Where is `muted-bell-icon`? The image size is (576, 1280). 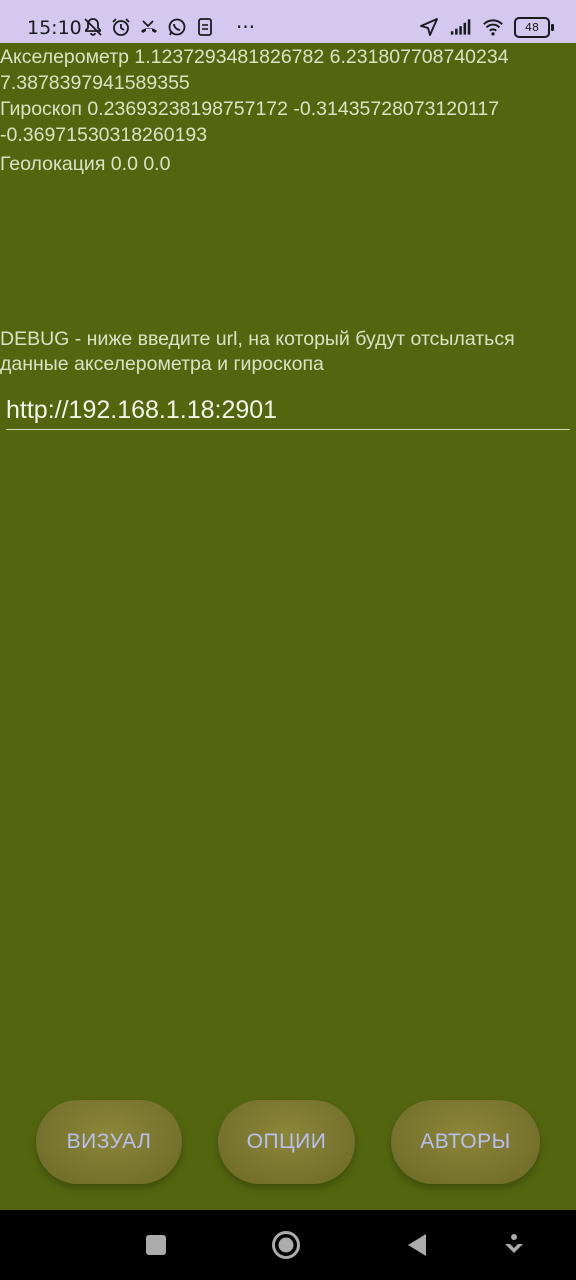 muted-bell-icon is located at coordinates (93, 27).